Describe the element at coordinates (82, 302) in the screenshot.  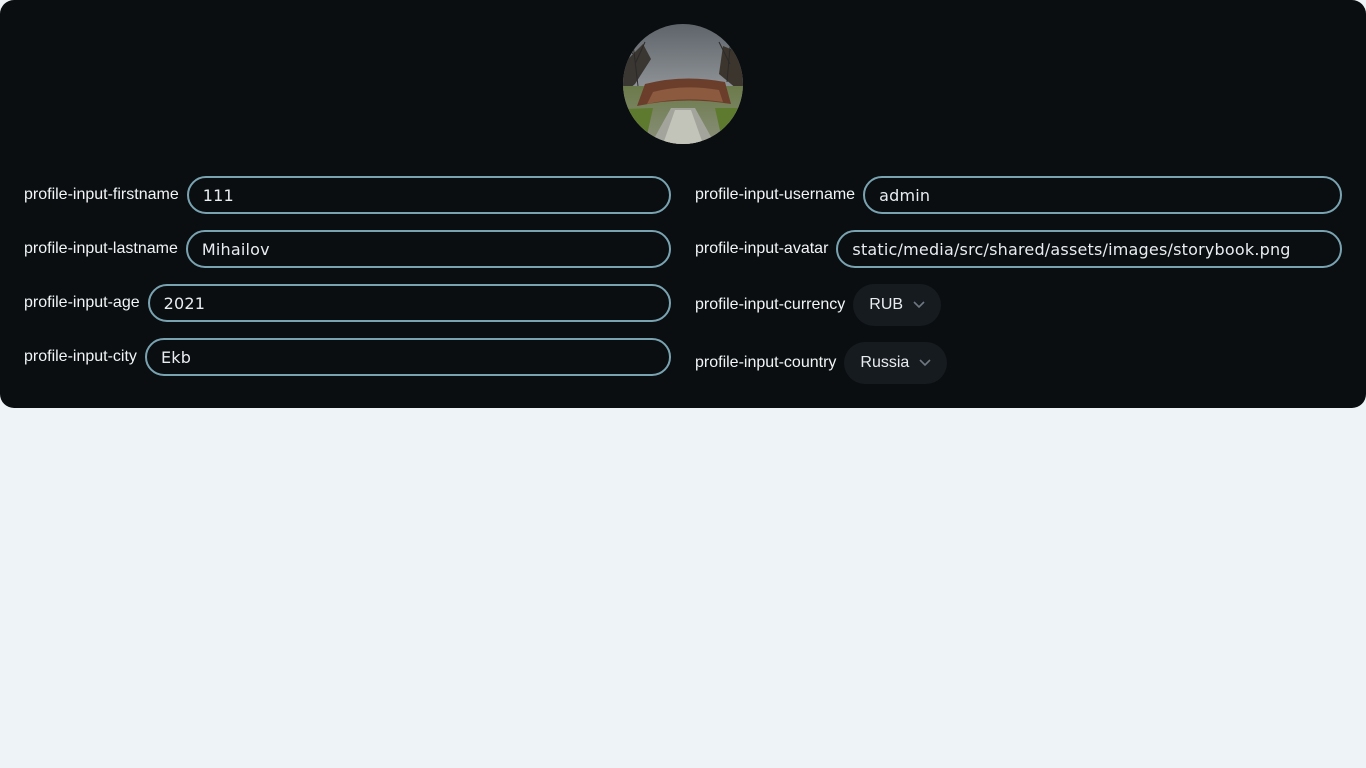
I see `age-label: profile-input-age` at that location.